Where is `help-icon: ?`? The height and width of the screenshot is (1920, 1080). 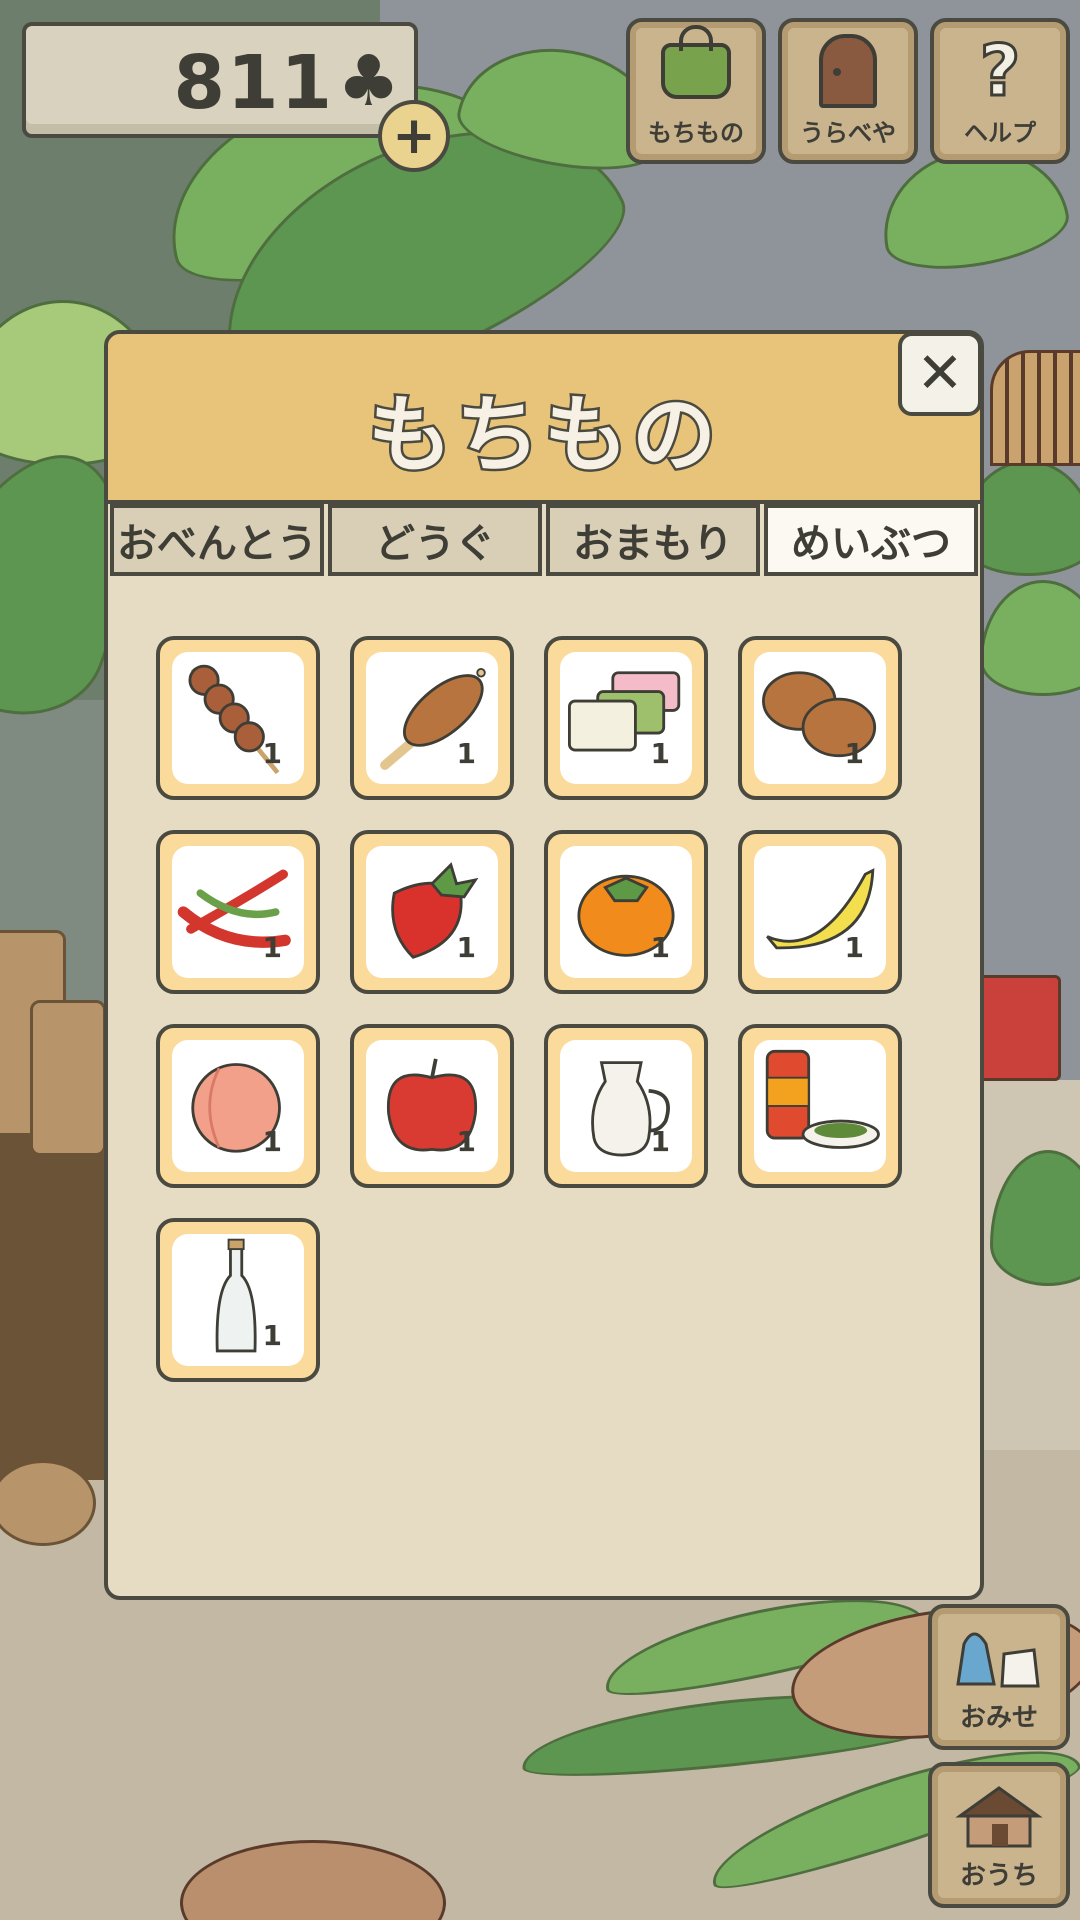
help-icon: ? is located at coordinates (1000, 71).